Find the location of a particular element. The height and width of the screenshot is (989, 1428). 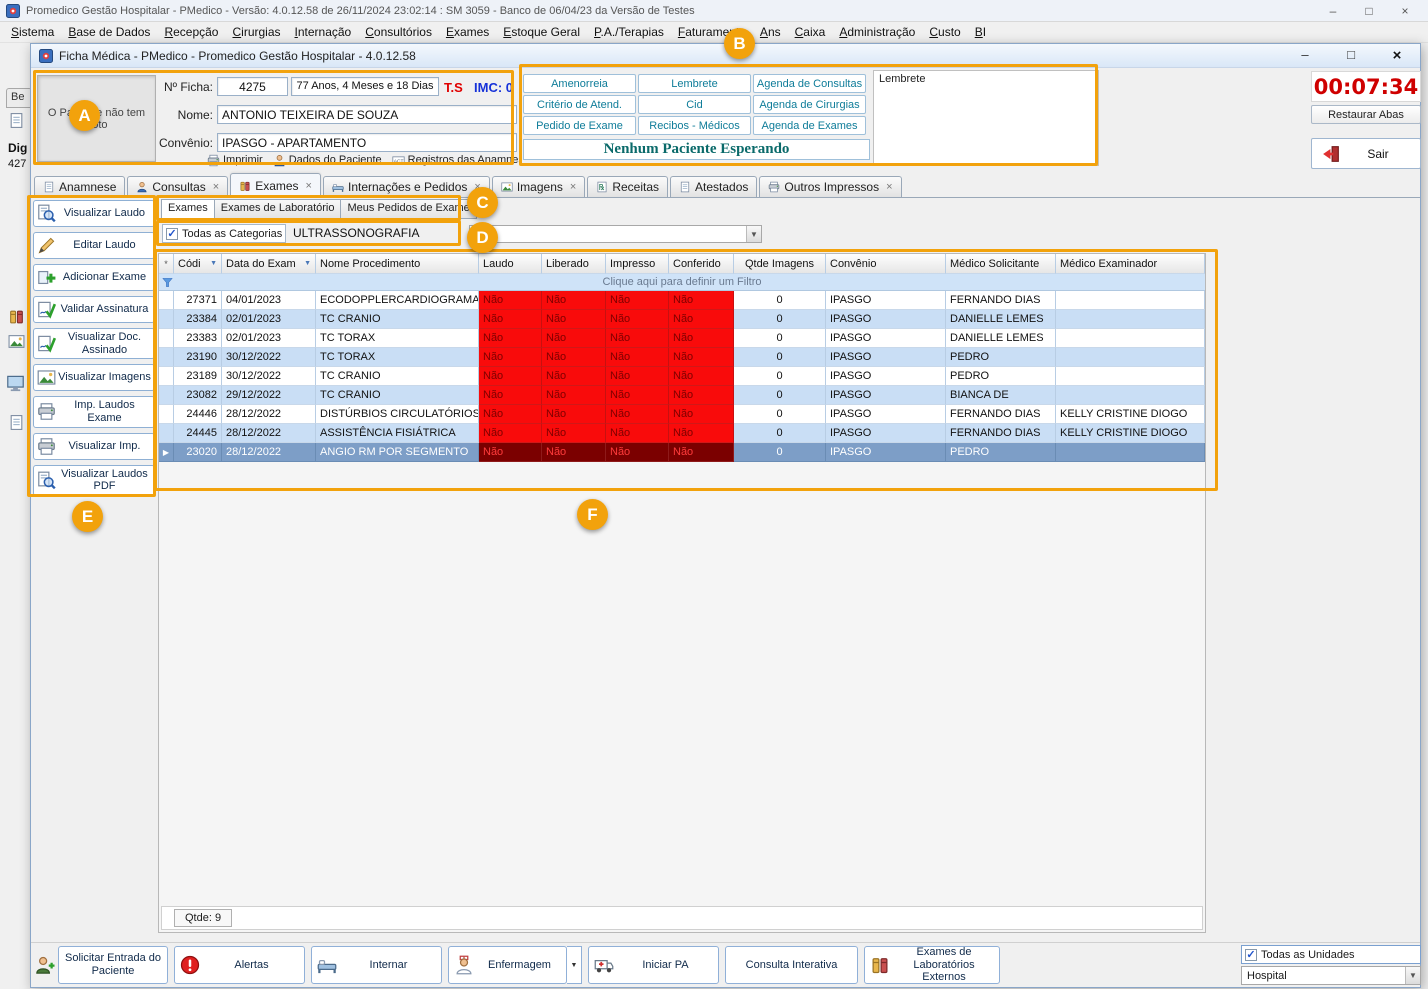

patient-link-dados-do-paciente: Dados do Paciente is located at coordinates (327, 160).